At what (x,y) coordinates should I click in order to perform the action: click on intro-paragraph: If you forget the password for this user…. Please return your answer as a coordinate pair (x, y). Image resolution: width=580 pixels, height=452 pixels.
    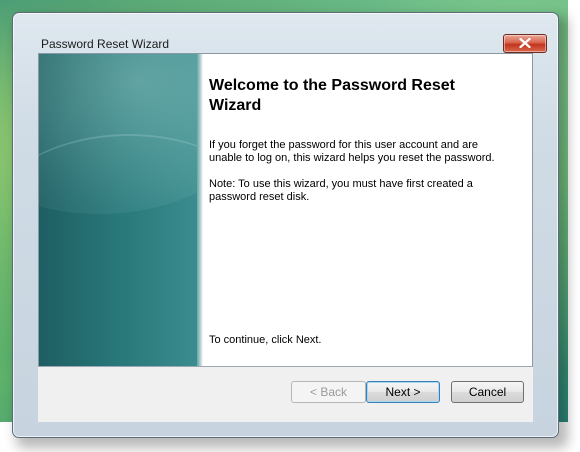
    Looking at the image, I should click on (352, 151).